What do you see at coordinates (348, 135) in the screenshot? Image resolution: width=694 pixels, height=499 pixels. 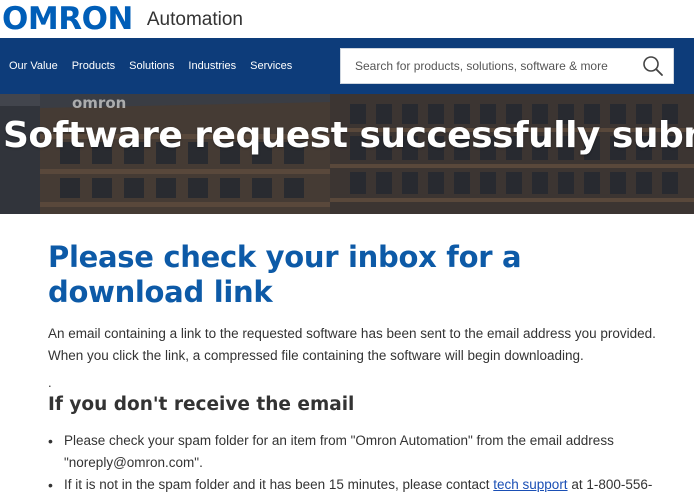 I see `hero-title: Software request successfully submitted` at bounding box center [348, 135].